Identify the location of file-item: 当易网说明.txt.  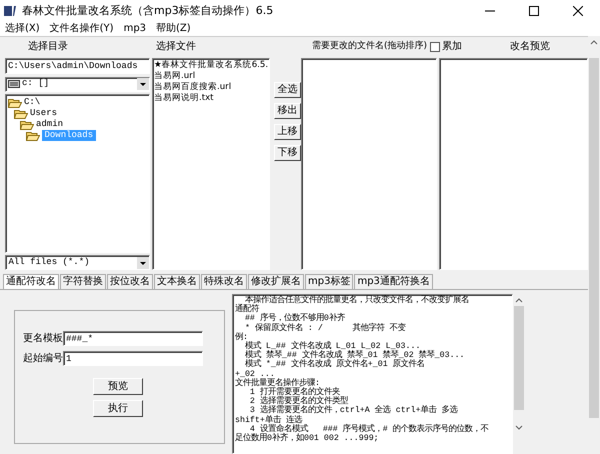
(184, 98).